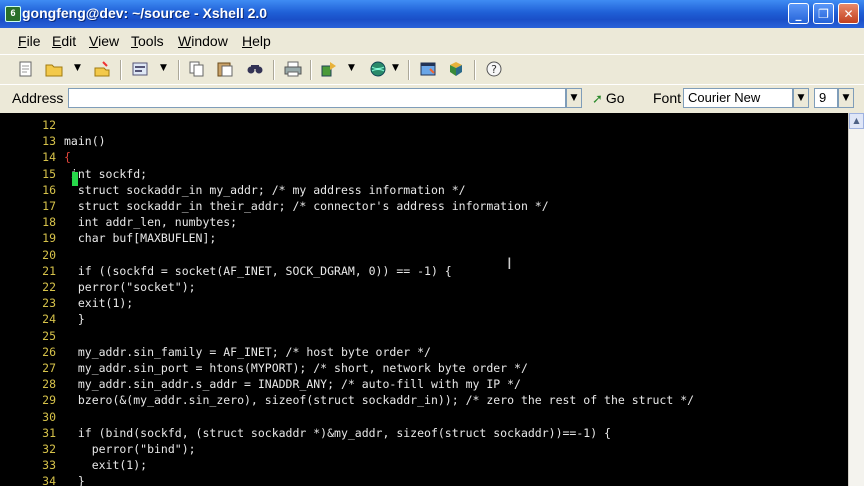 This screenshot has width=864, height=486. I want to click on open-dropdown-arrow: ▼, so click(77, 68).